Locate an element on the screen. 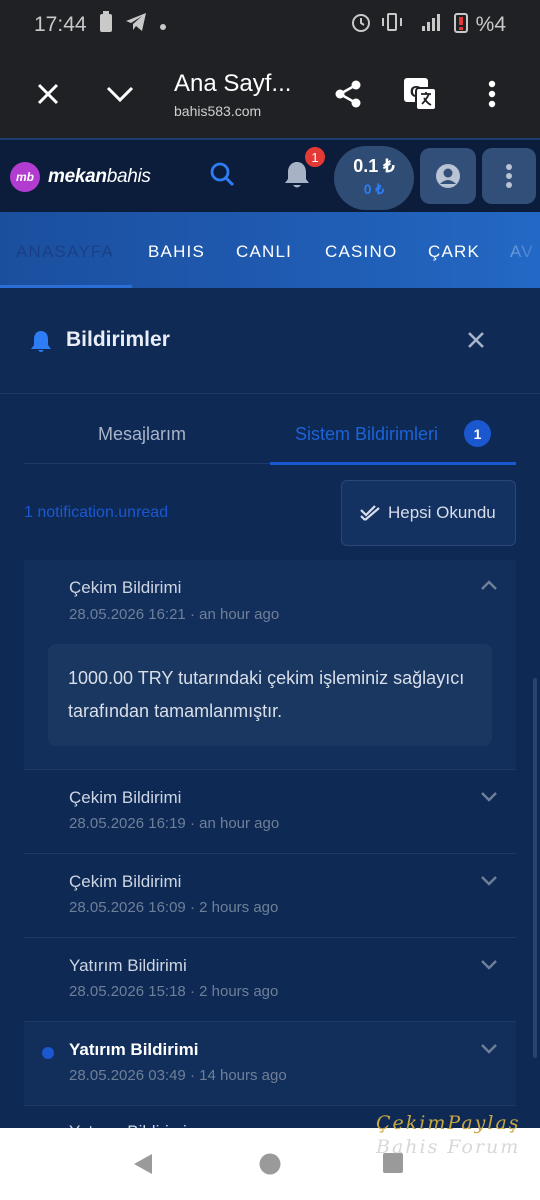 The width and height of the screenshot is (540, 1200). notification-meta: 28.05.2026 16:09 · 2 hours ago is located at coordinates (174, 907).